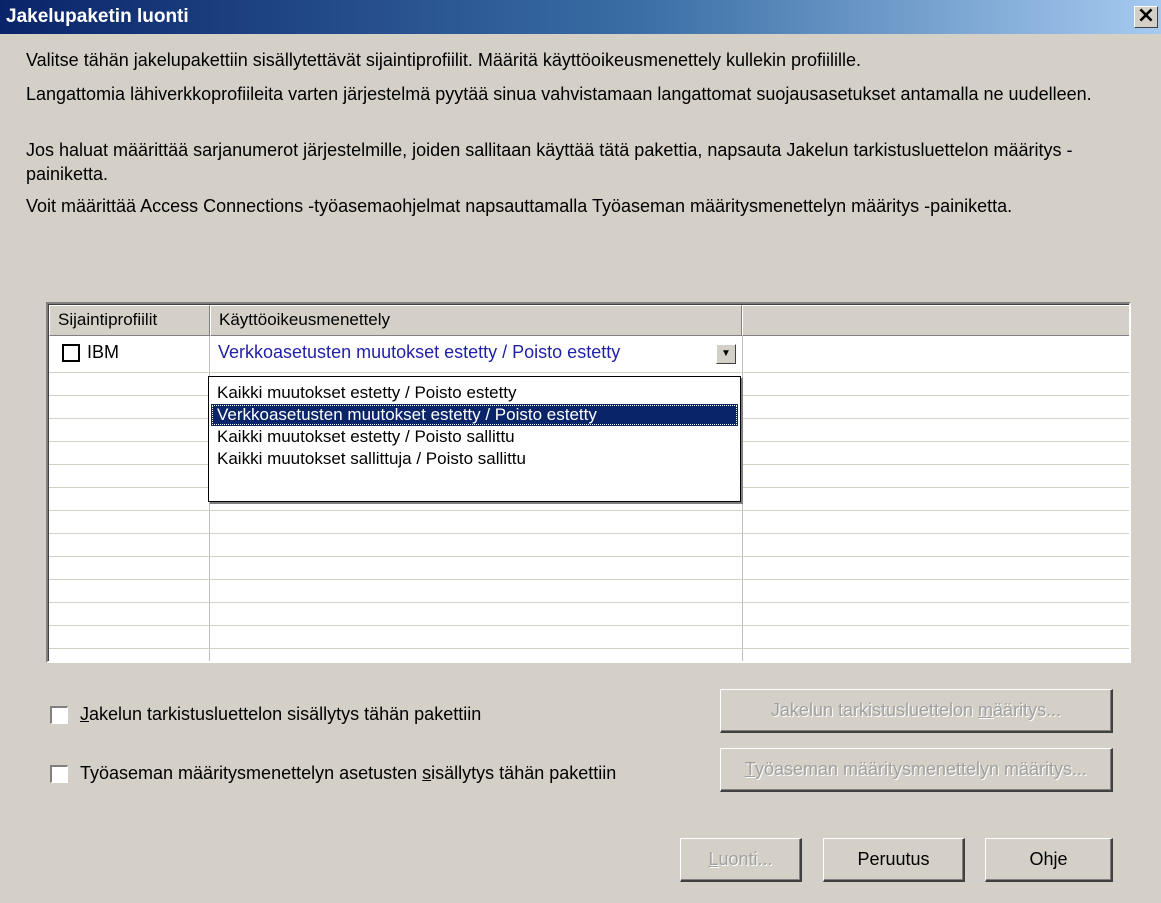  Describe the element at coordinates (59, 774) in the screenshot. I see `workstation-include-checkbox` at that location.